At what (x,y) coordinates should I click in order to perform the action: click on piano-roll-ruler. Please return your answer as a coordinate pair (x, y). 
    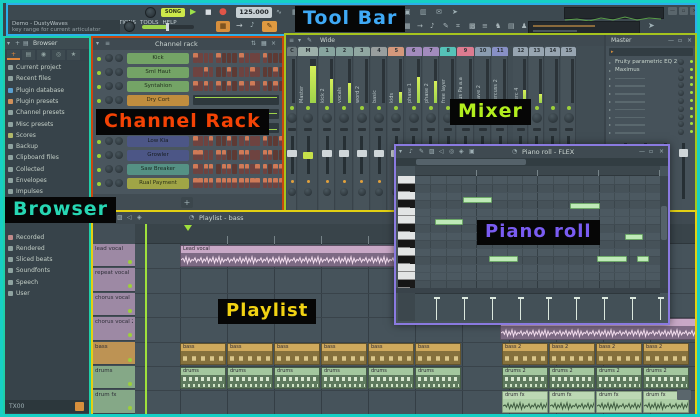
    Looking at the image, I should click on (537, 171).